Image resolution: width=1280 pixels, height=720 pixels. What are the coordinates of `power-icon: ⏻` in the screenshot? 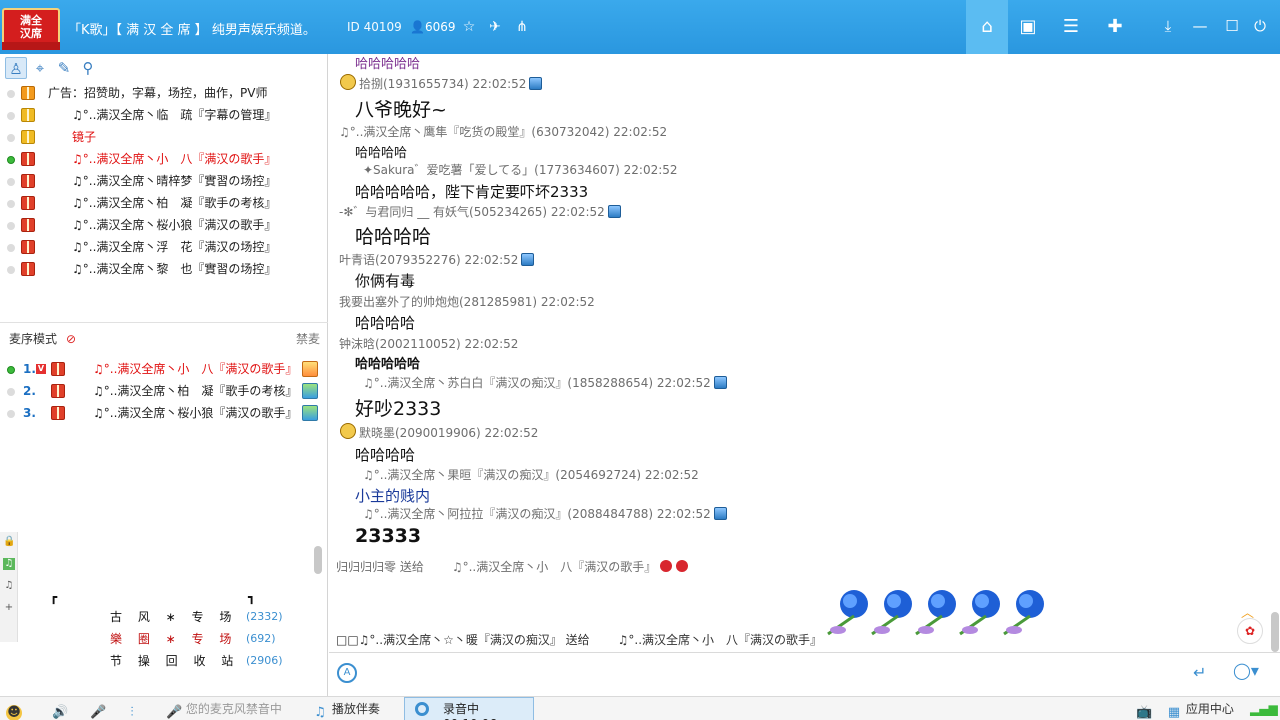 It's located at (1260, 26).